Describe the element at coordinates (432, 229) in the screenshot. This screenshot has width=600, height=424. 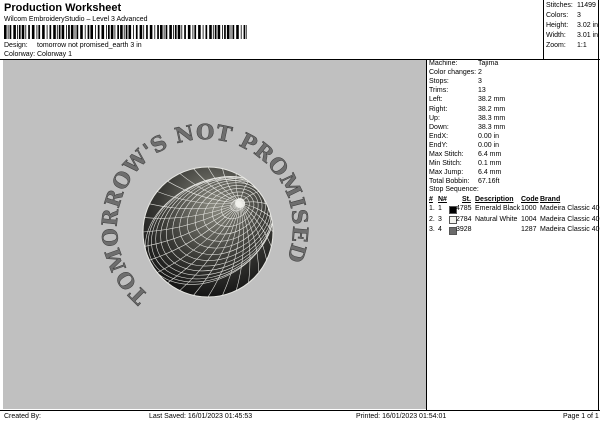
I see `stop-sequence-cell-num: 3.` at that location.